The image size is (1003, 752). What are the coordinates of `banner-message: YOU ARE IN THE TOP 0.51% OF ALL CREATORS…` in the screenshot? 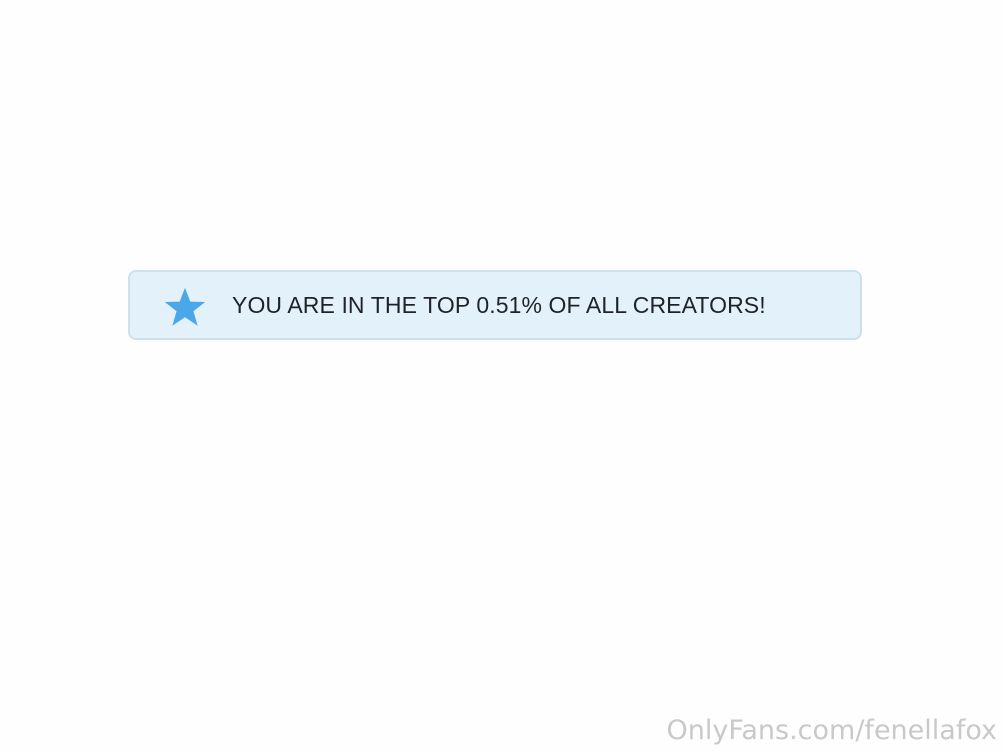 It's located at (499, 304).